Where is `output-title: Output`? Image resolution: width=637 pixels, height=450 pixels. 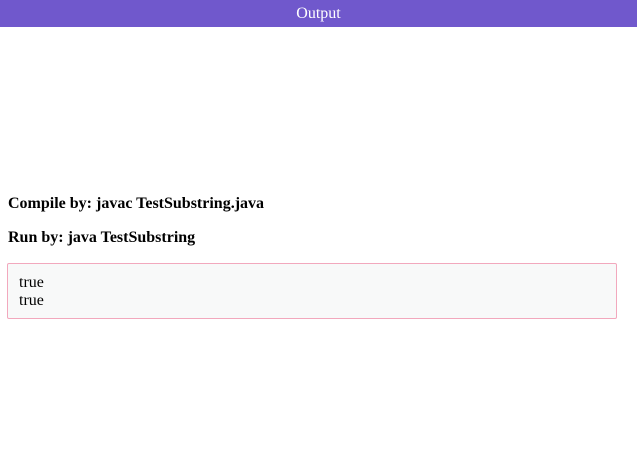
output-title: Output is located at coordinates (318, 13).